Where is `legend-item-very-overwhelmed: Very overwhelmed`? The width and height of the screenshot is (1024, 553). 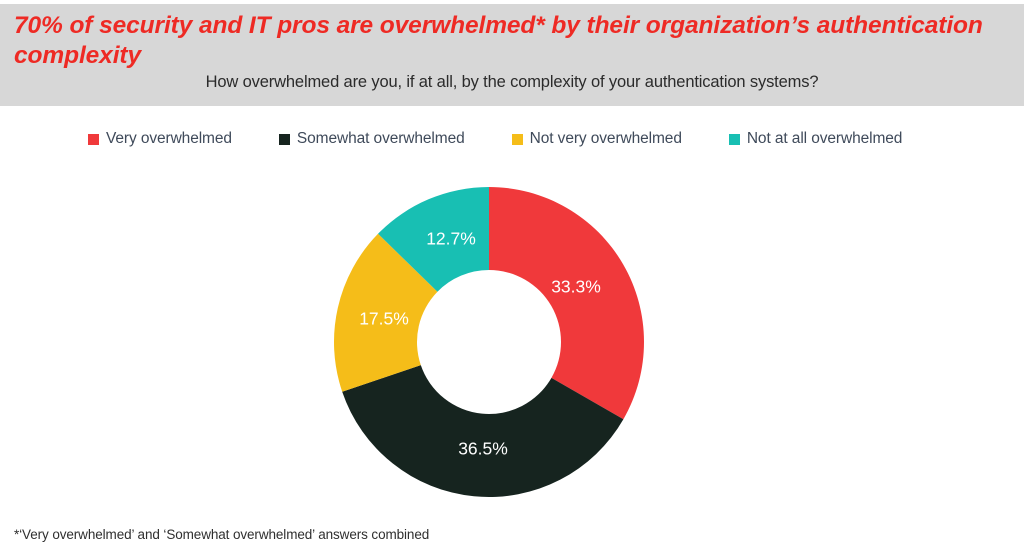 legend-item-very-overwhelmed: Very overwhelmed is located at coordinates (160, 139).